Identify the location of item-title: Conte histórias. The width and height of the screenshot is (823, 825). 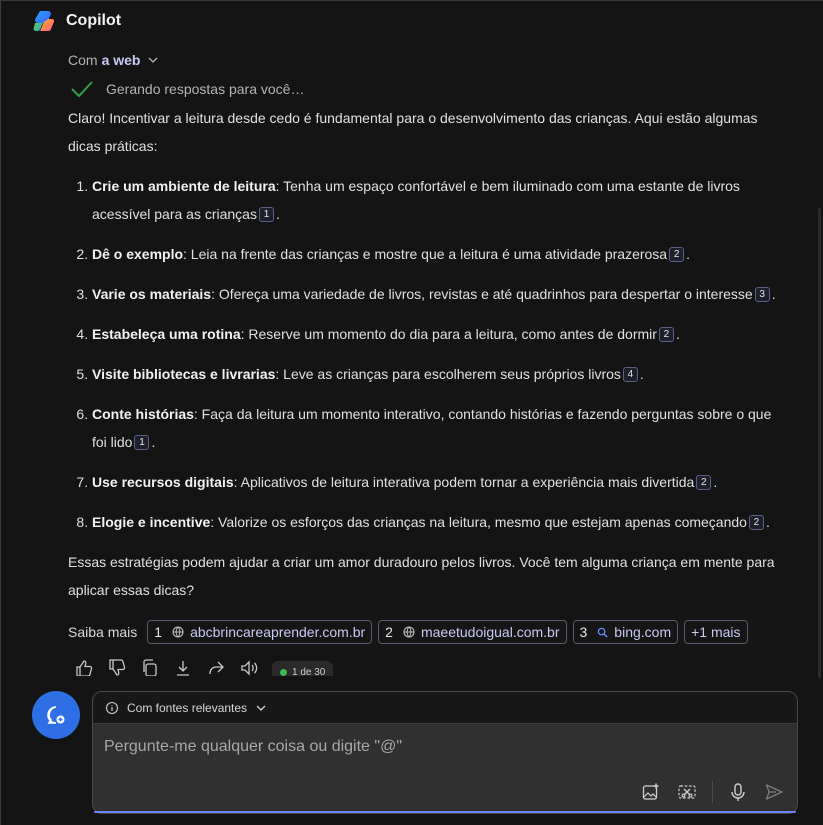
(143, 414).